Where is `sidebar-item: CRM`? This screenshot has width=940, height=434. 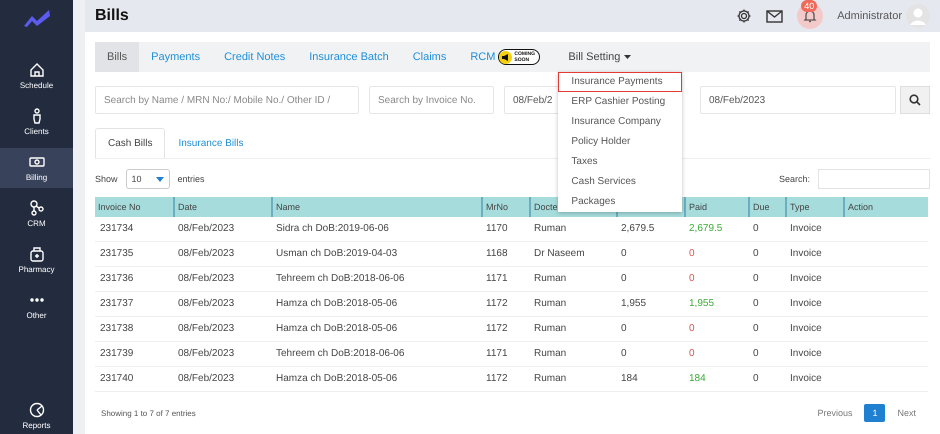
sidebar-item: CRM is located at coordinates (36, 214).